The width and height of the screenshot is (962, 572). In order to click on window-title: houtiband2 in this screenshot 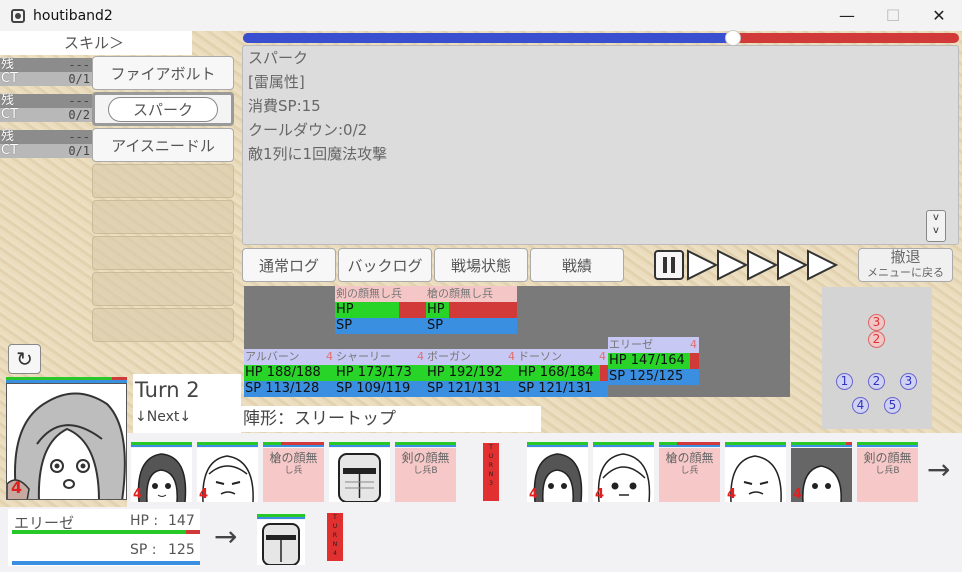, I will do `click(73, 15)`.